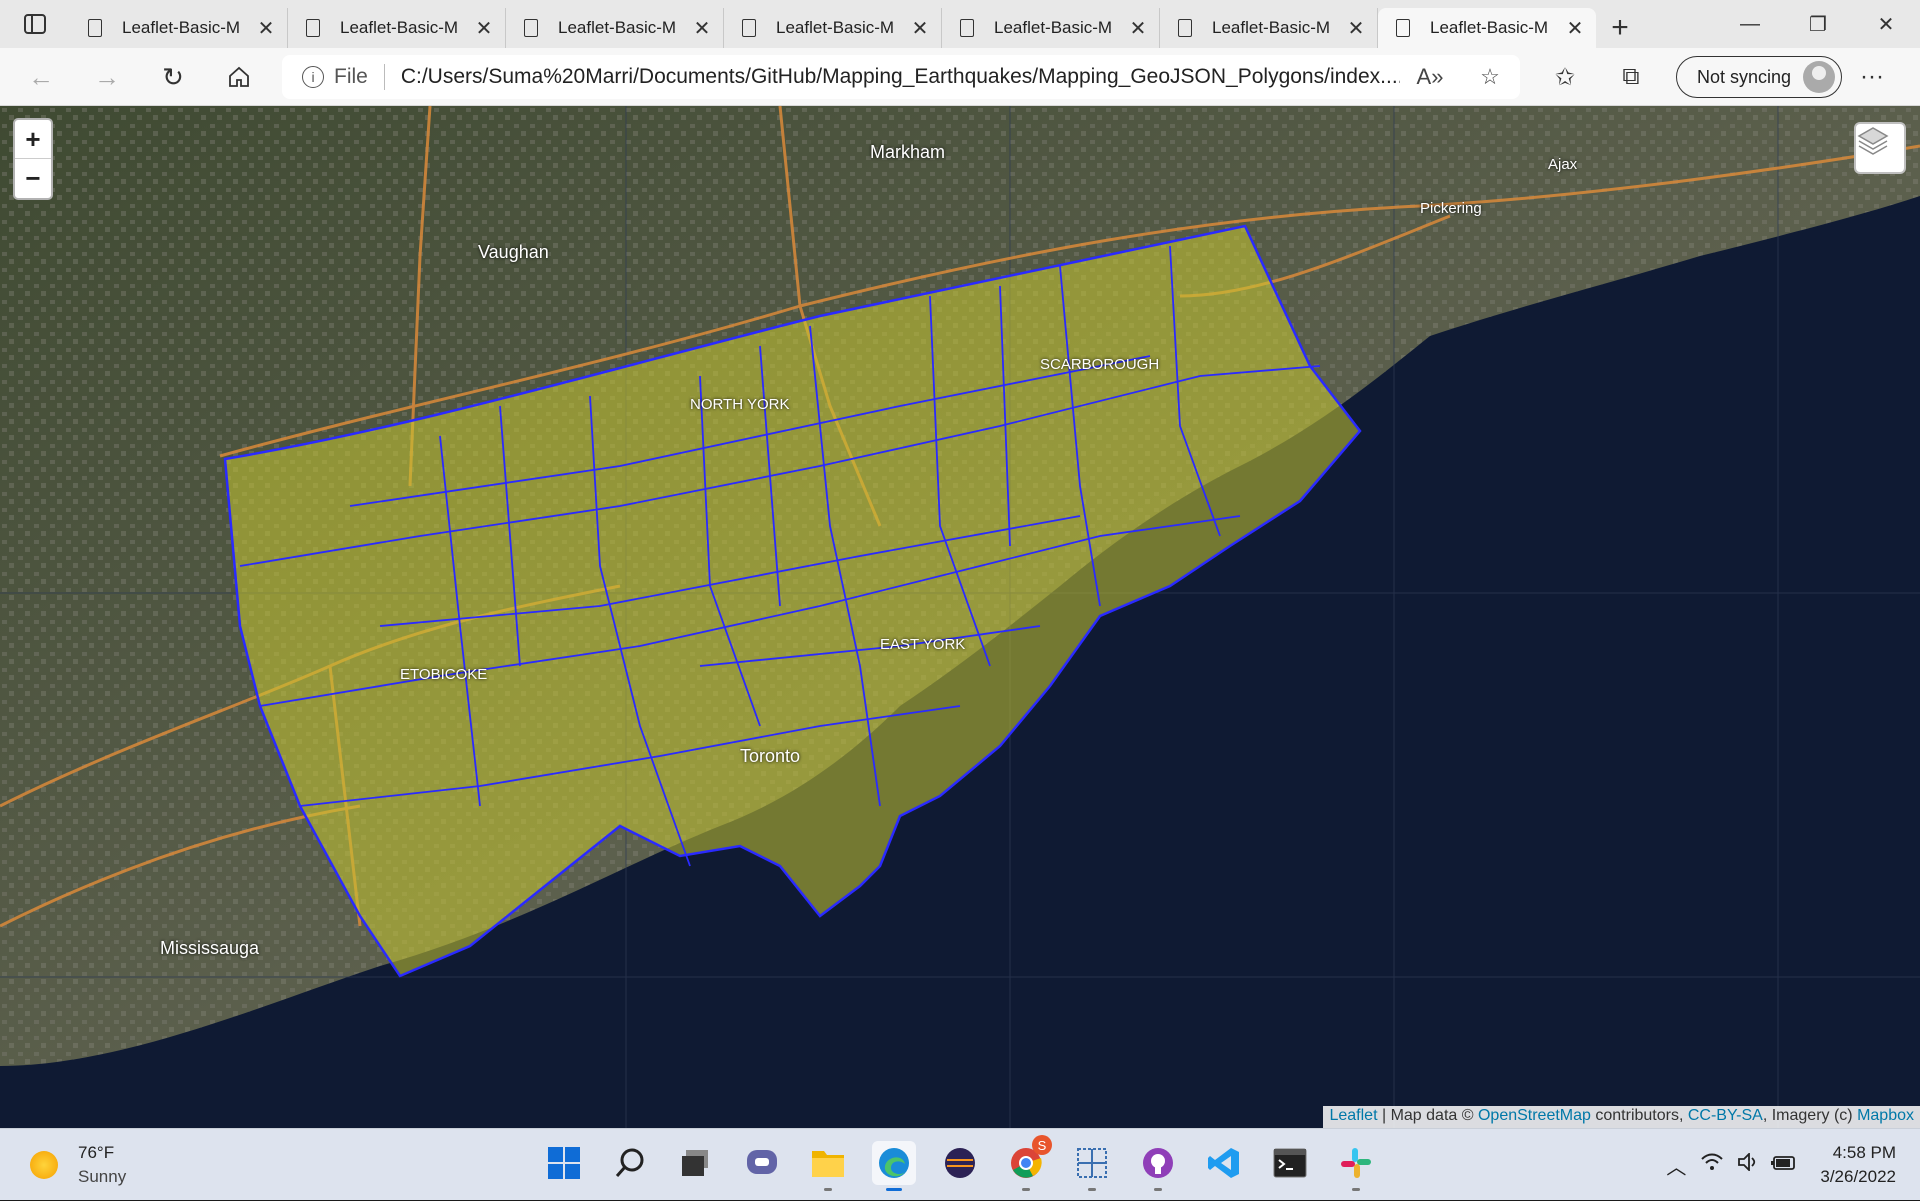  I want to click on file-explorer-icon, so click(828, 1166).